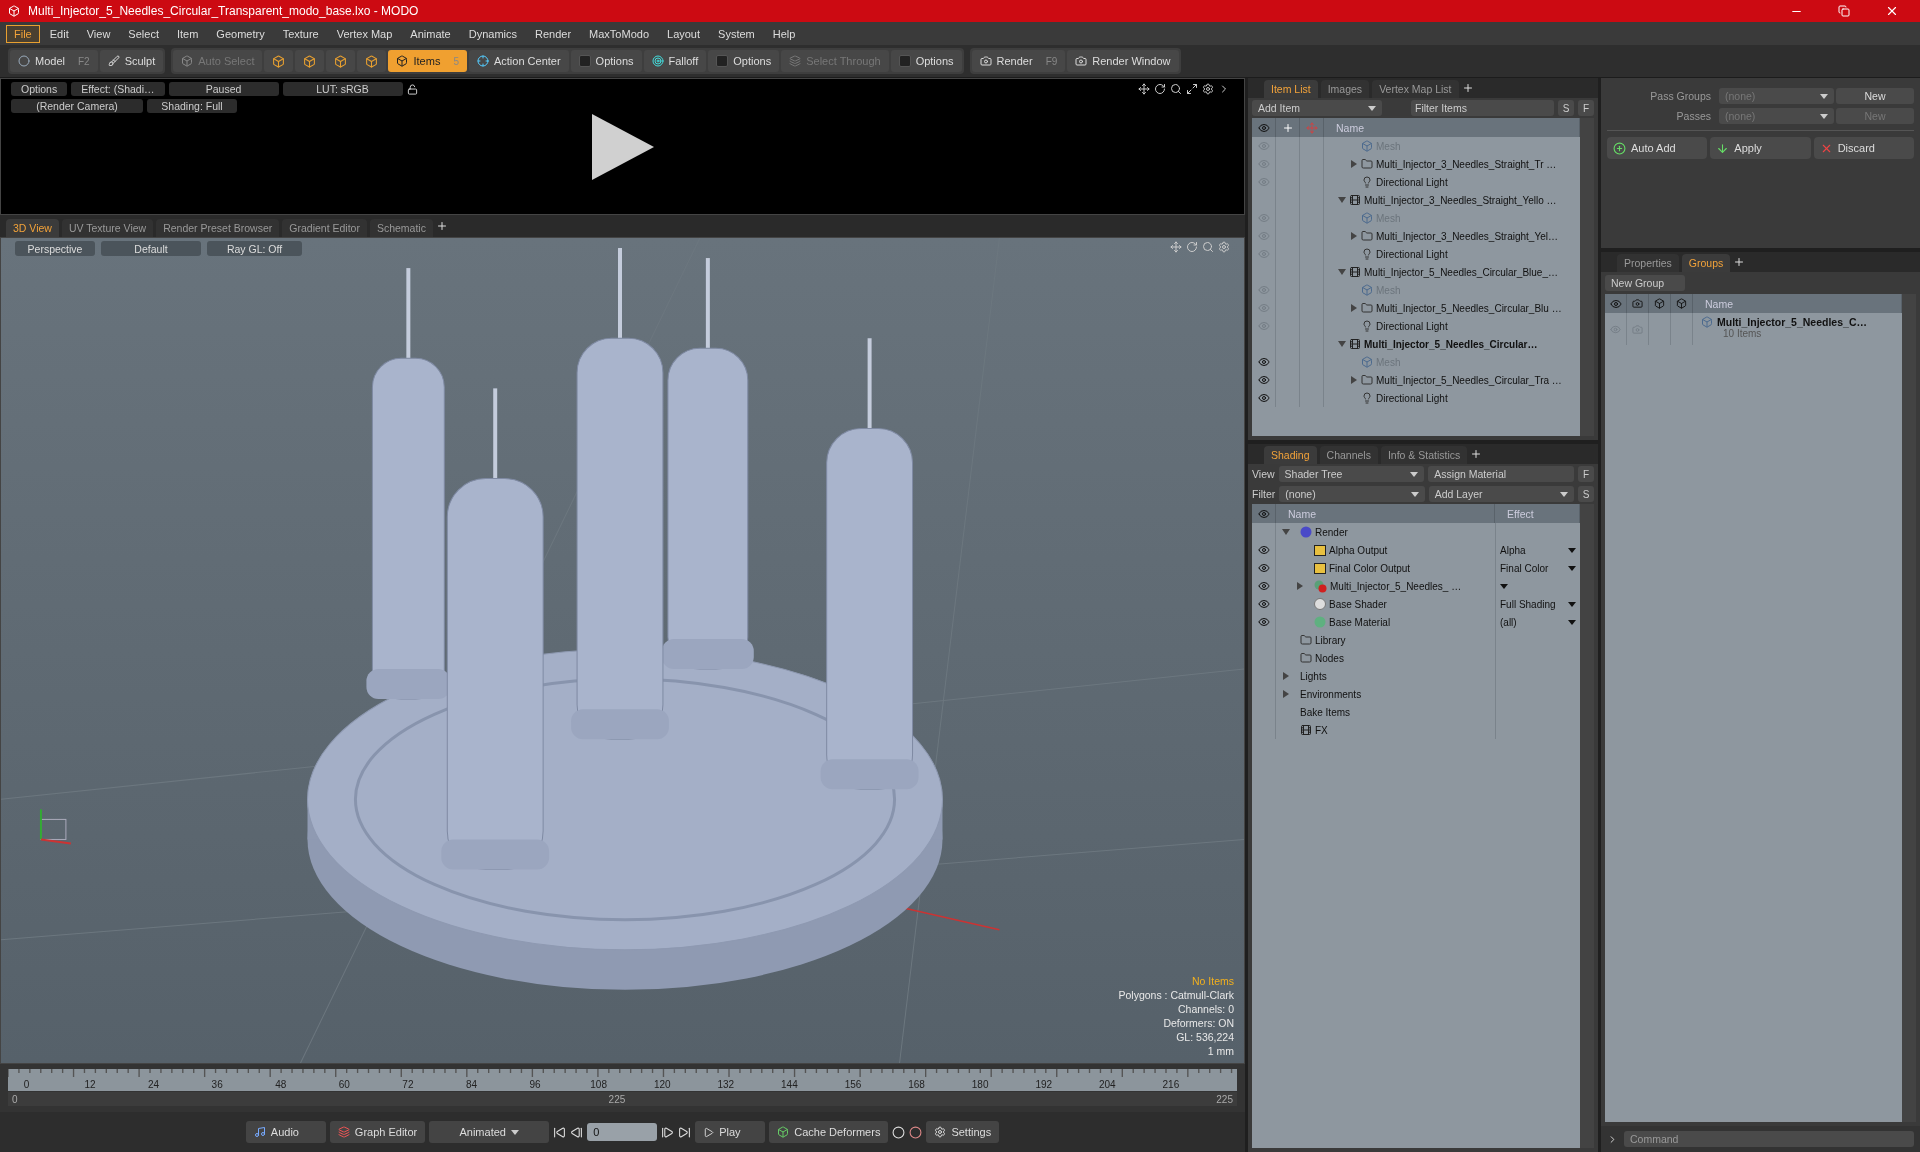 The image size is (1920, 1152). Describe the element at coordinates (560, 1132) in the screenshot. I see `first-frame-icon` at that location.